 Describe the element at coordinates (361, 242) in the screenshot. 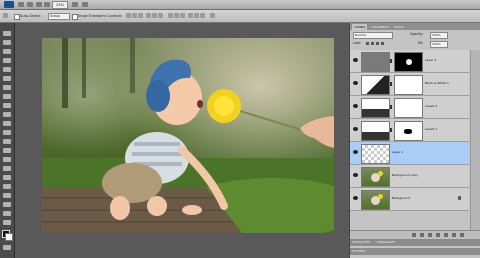

I see `tab-character: CHARACTER` at that location.